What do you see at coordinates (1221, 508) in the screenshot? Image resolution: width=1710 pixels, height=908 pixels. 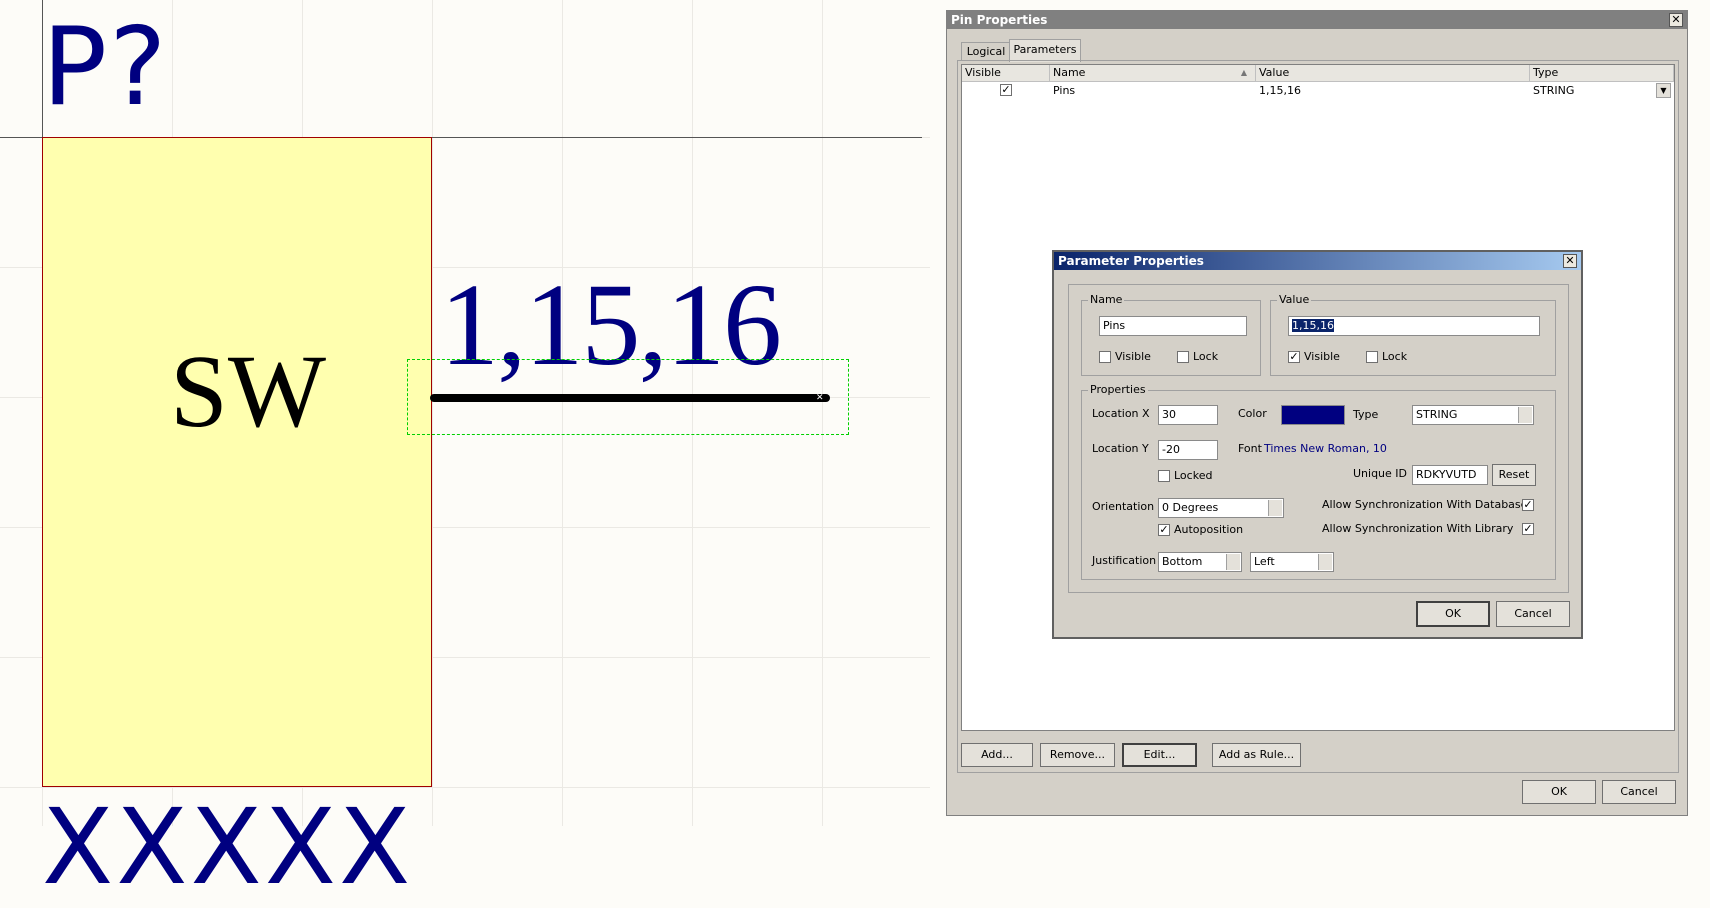 I see `orientation-select: 0 Degrees` at bounding box center [1221, 508].